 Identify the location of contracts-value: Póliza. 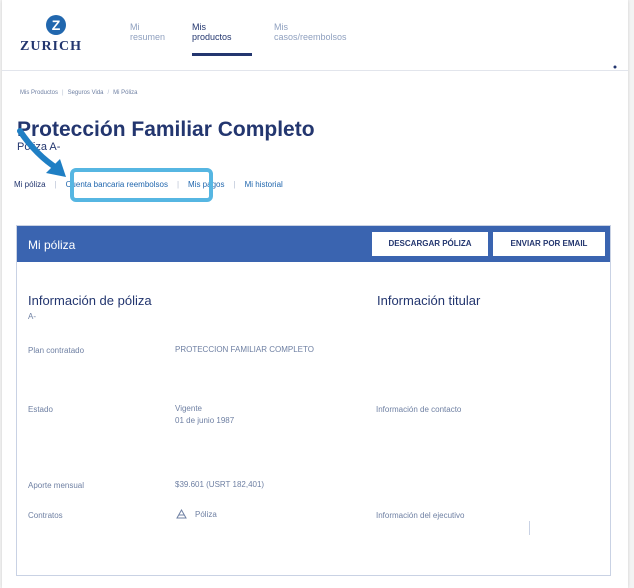
(206, 515).